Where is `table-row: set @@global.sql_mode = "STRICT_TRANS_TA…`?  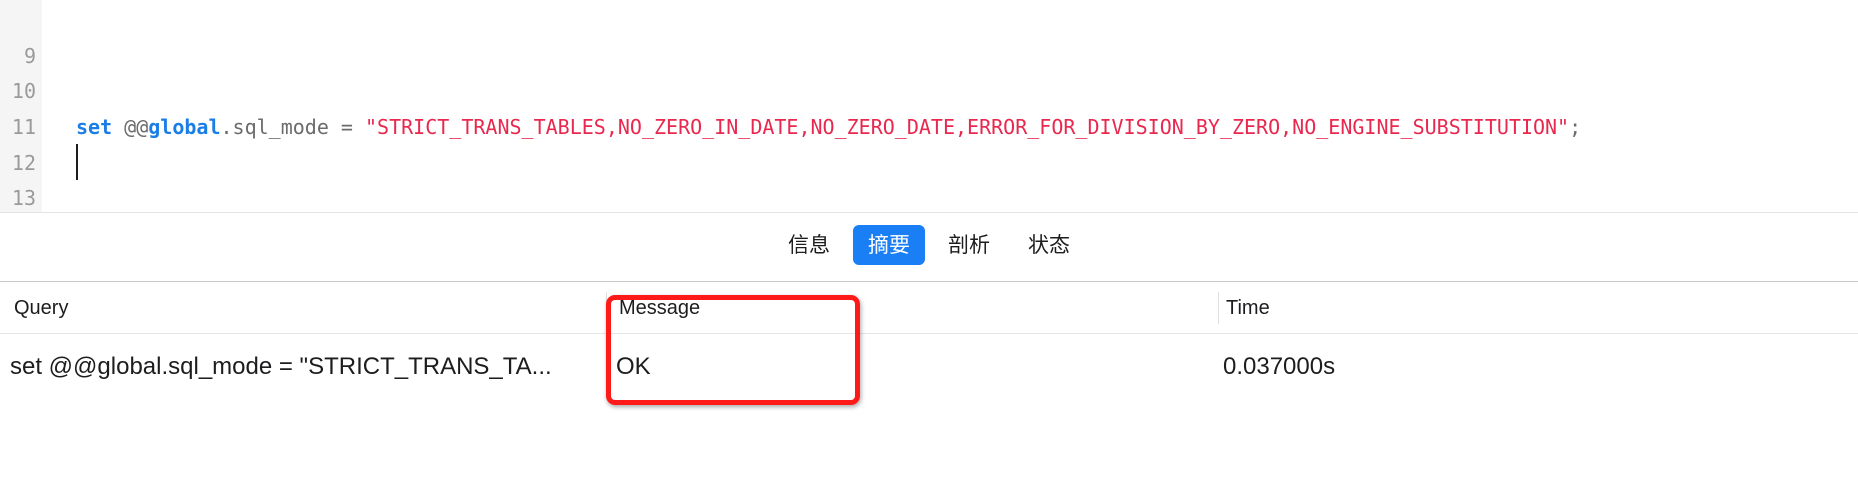
table-row: set @@global.sql_mode = "STRICT_TRANS_TA… is located at coordinates (929, 367).